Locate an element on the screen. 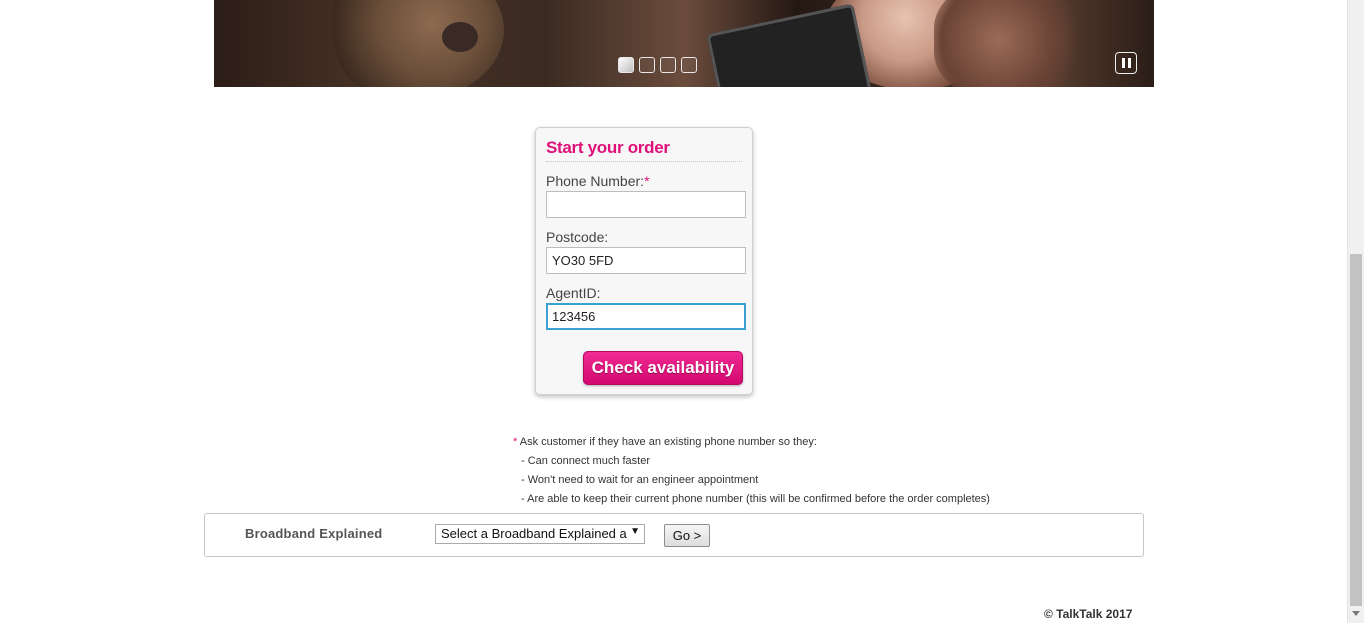 The image size is (1364, 623). teddy-bear-nose is located at coordinates (460, 37).